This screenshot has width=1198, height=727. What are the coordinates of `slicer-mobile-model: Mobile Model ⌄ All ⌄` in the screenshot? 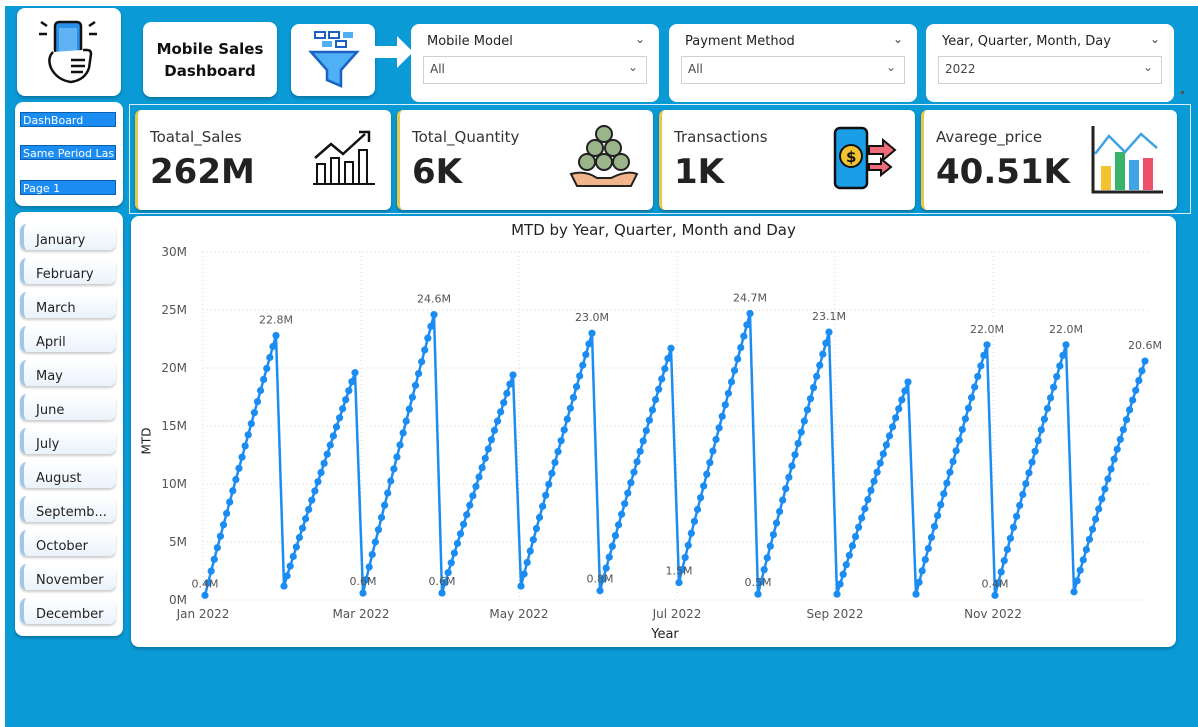 It's located at (535, 63).